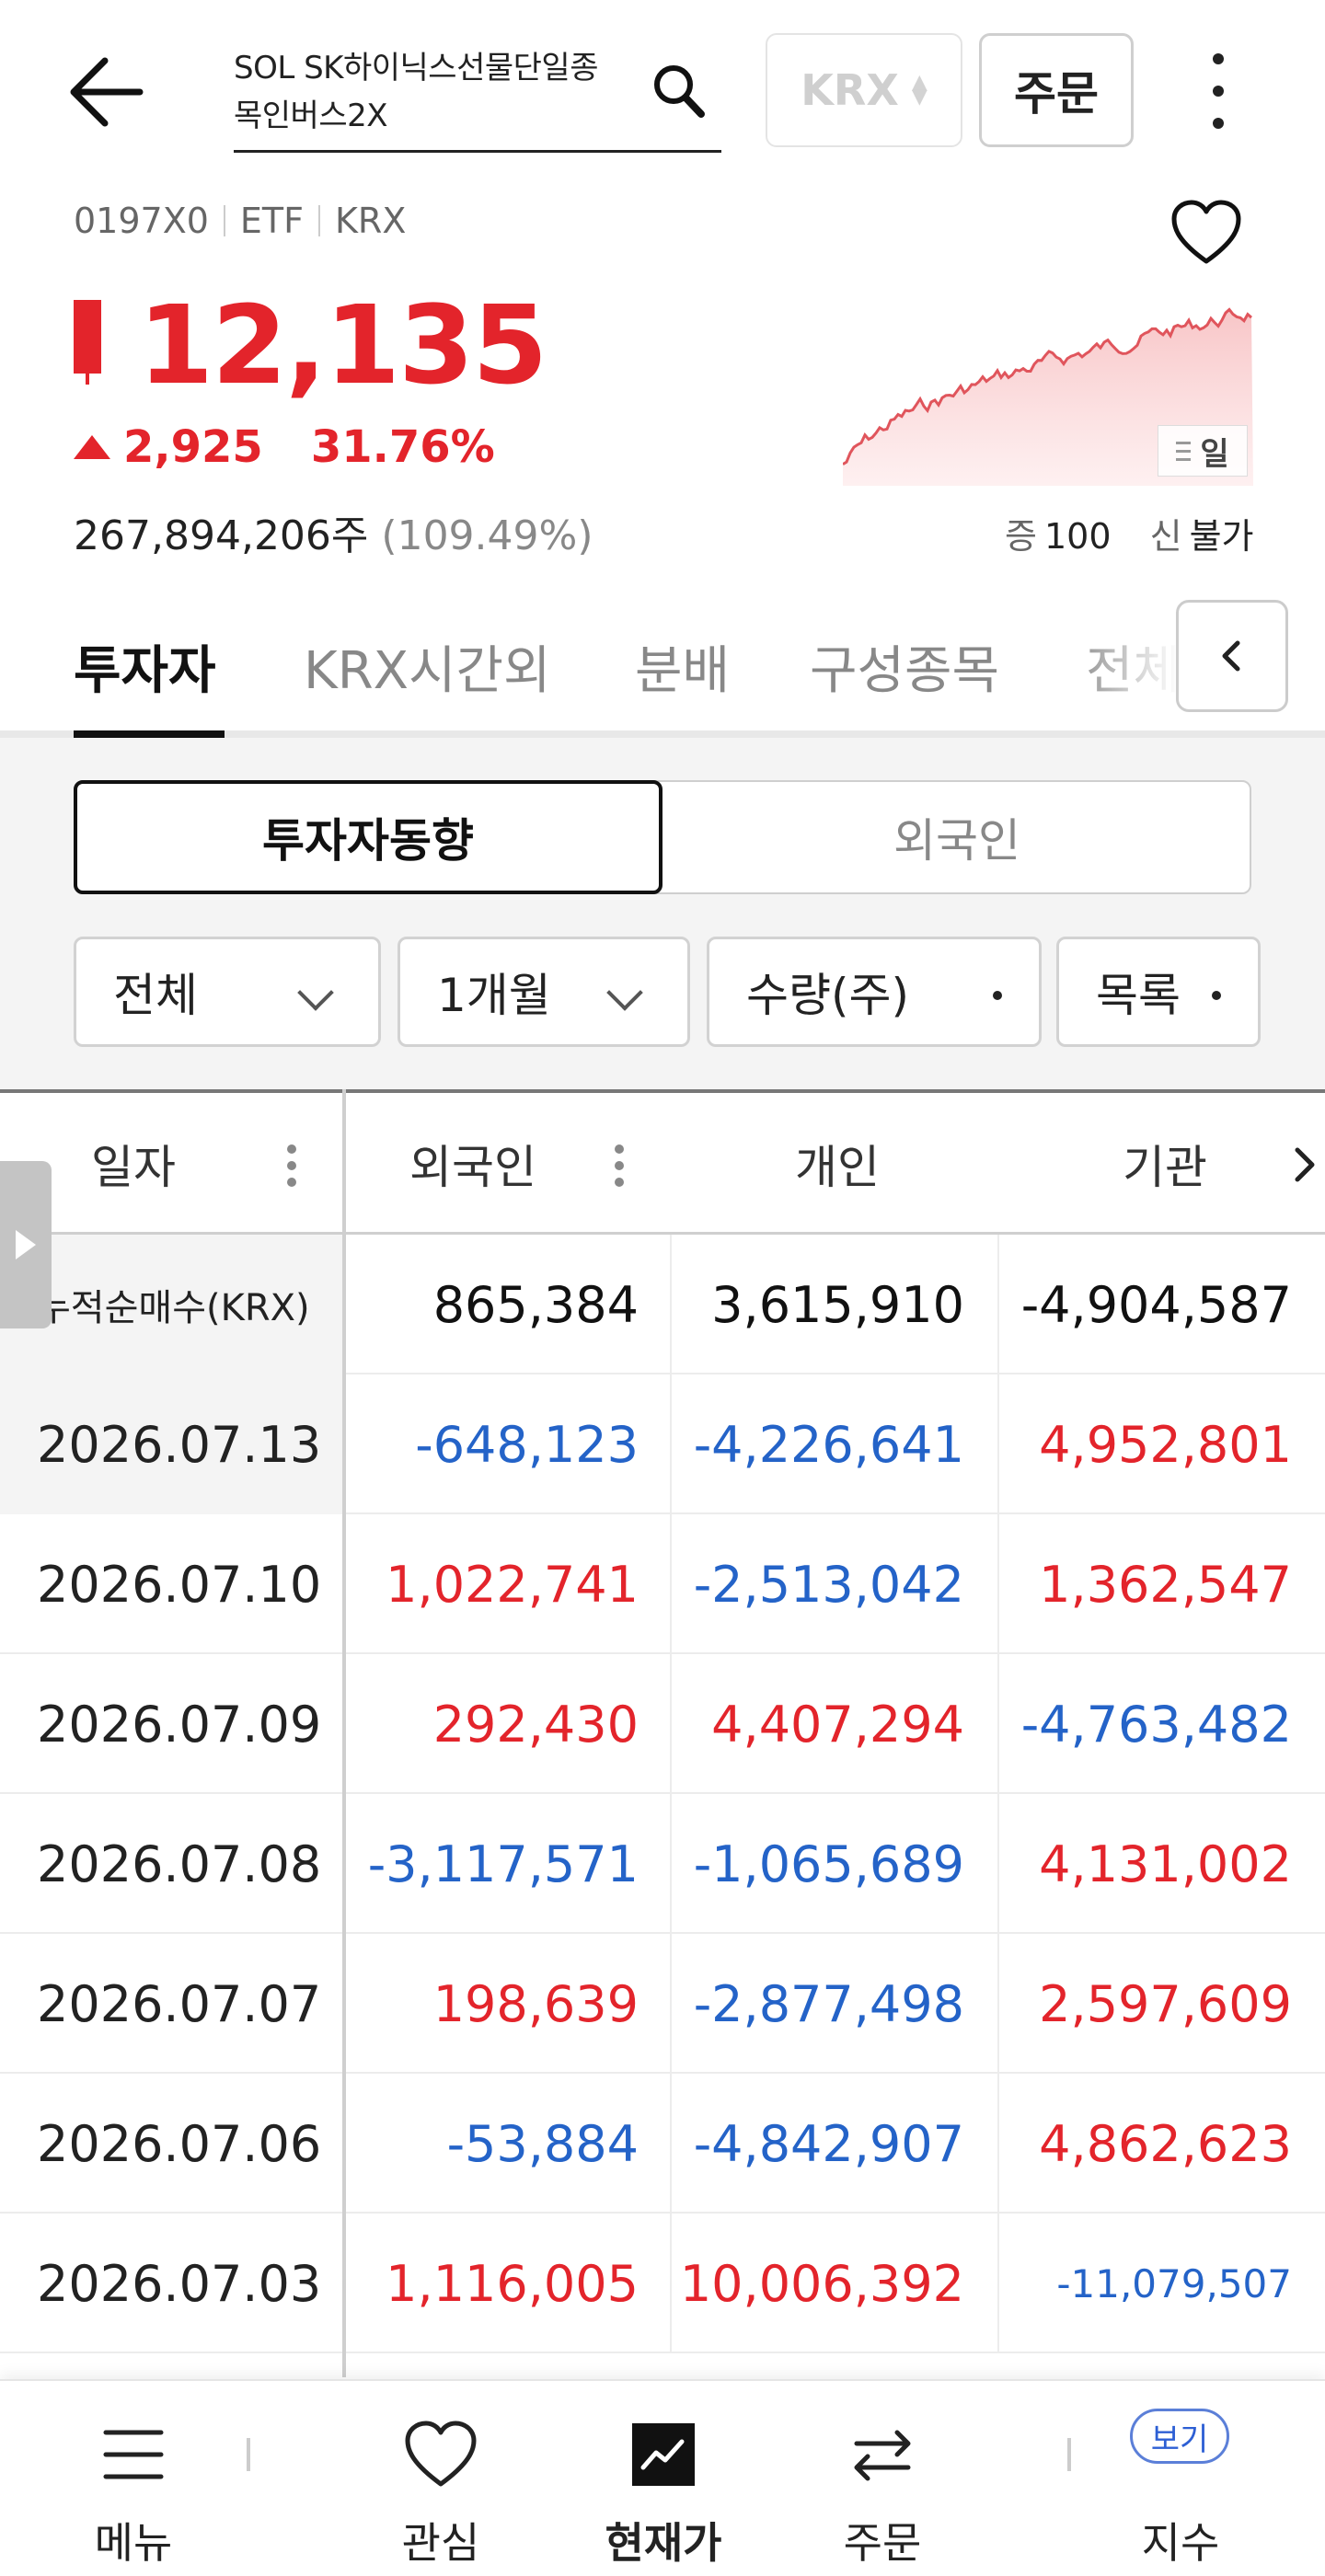 The height and width of the screenshot is (2576, 1325). Describe the element at coordinates (512, 2283) in the screenshot. I see `cell-foreign: 1,116,005` at that location.